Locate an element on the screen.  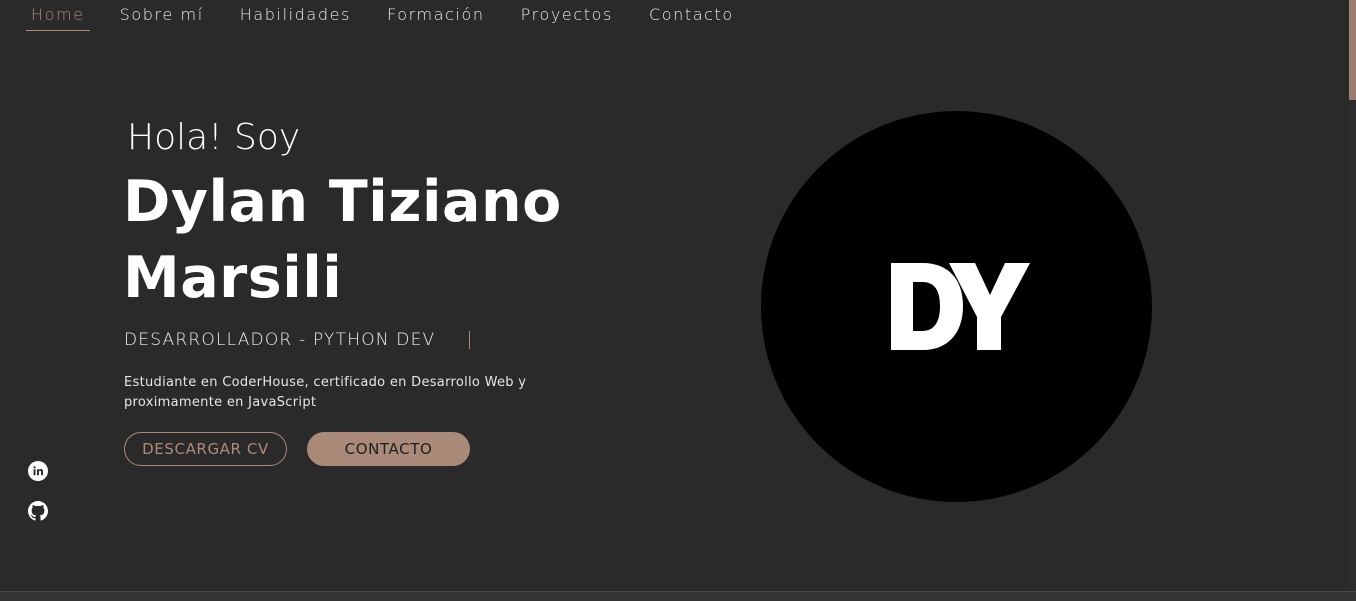
github-icon is located at coordinates (38, 511).